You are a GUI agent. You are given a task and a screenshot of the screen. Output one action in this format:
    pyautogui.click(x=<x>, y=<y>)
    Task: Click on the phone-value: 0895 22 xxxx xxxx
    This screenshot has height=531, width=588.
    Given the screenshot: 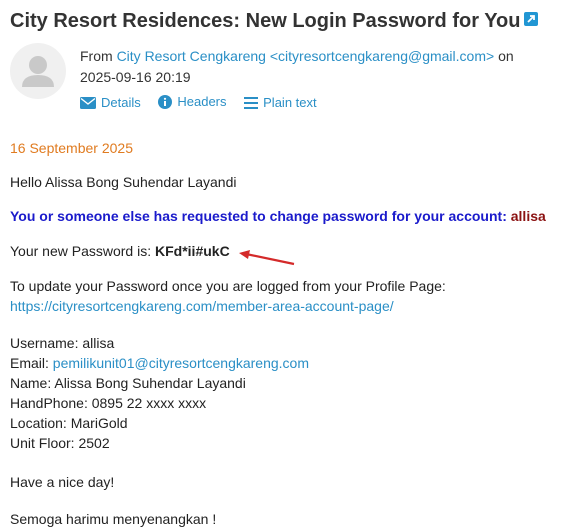 What is the action you would take?
    pyautogui.click(x=149, y=403)
    